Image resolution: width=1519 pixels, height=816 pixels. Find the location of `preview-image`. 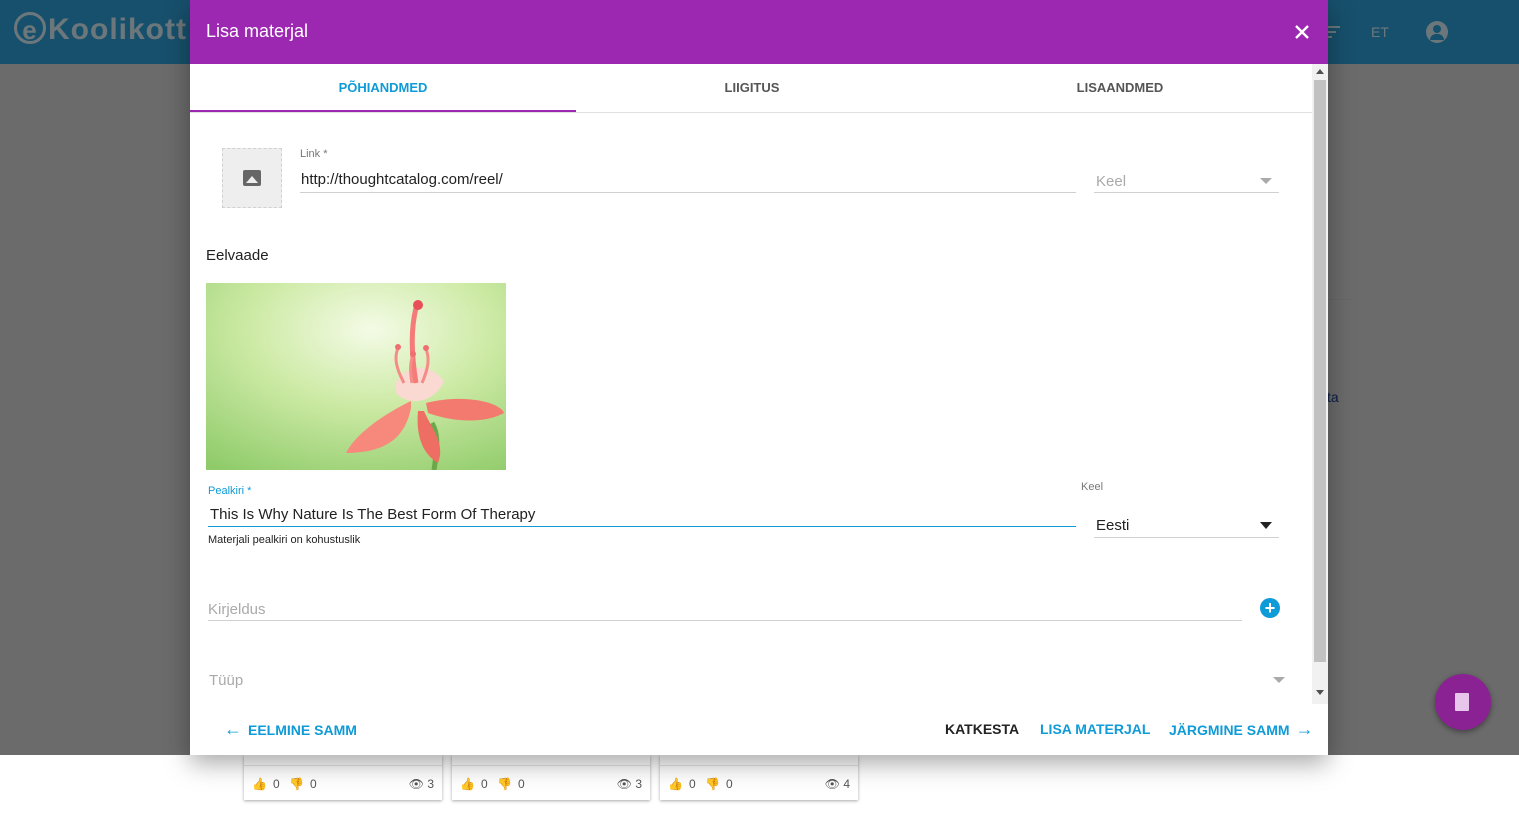

preview-image is located at coordinates (356, 376).